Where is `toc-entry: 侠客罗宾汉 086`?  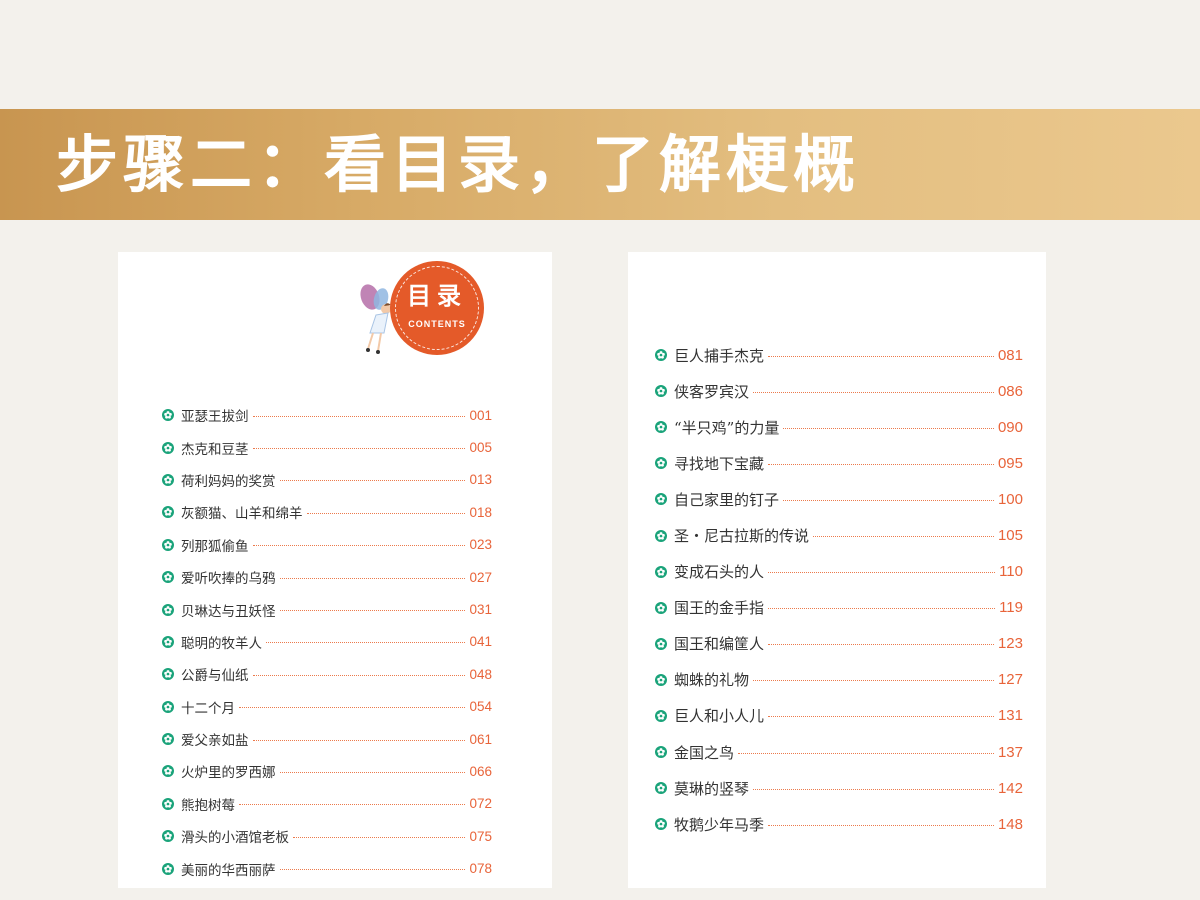
toc-entry: 侠客罗宾汉 086 is located at coordinates (839, 391).